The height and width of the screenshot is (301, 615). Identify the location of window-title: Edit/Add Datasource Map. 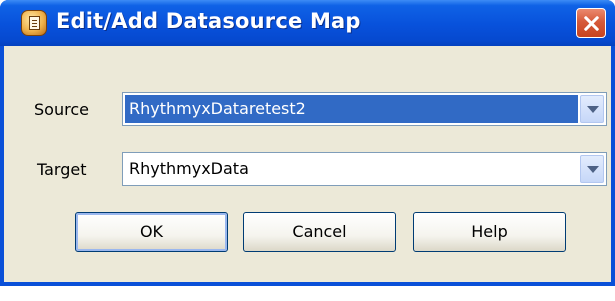
(208, 21).